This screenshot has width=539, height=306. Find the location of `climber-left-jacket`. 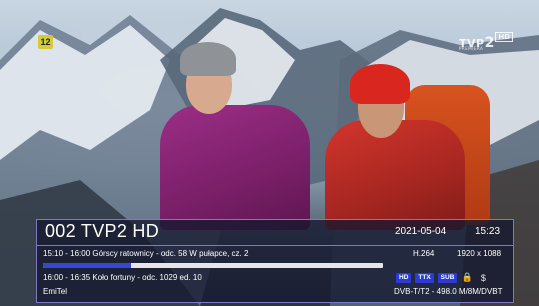

climber-left-jacket is located at coordinates (235, 167).